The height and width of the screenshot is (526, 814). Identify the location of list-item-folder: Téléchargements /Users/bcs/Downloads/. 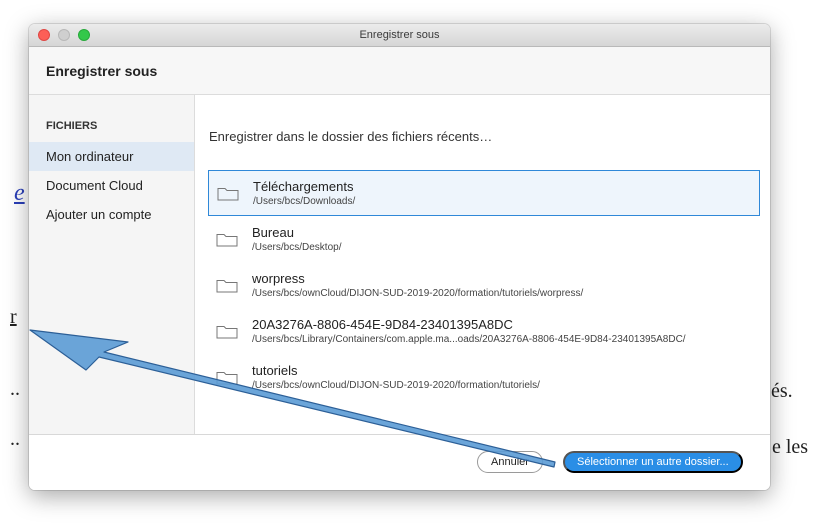
(484, 193).